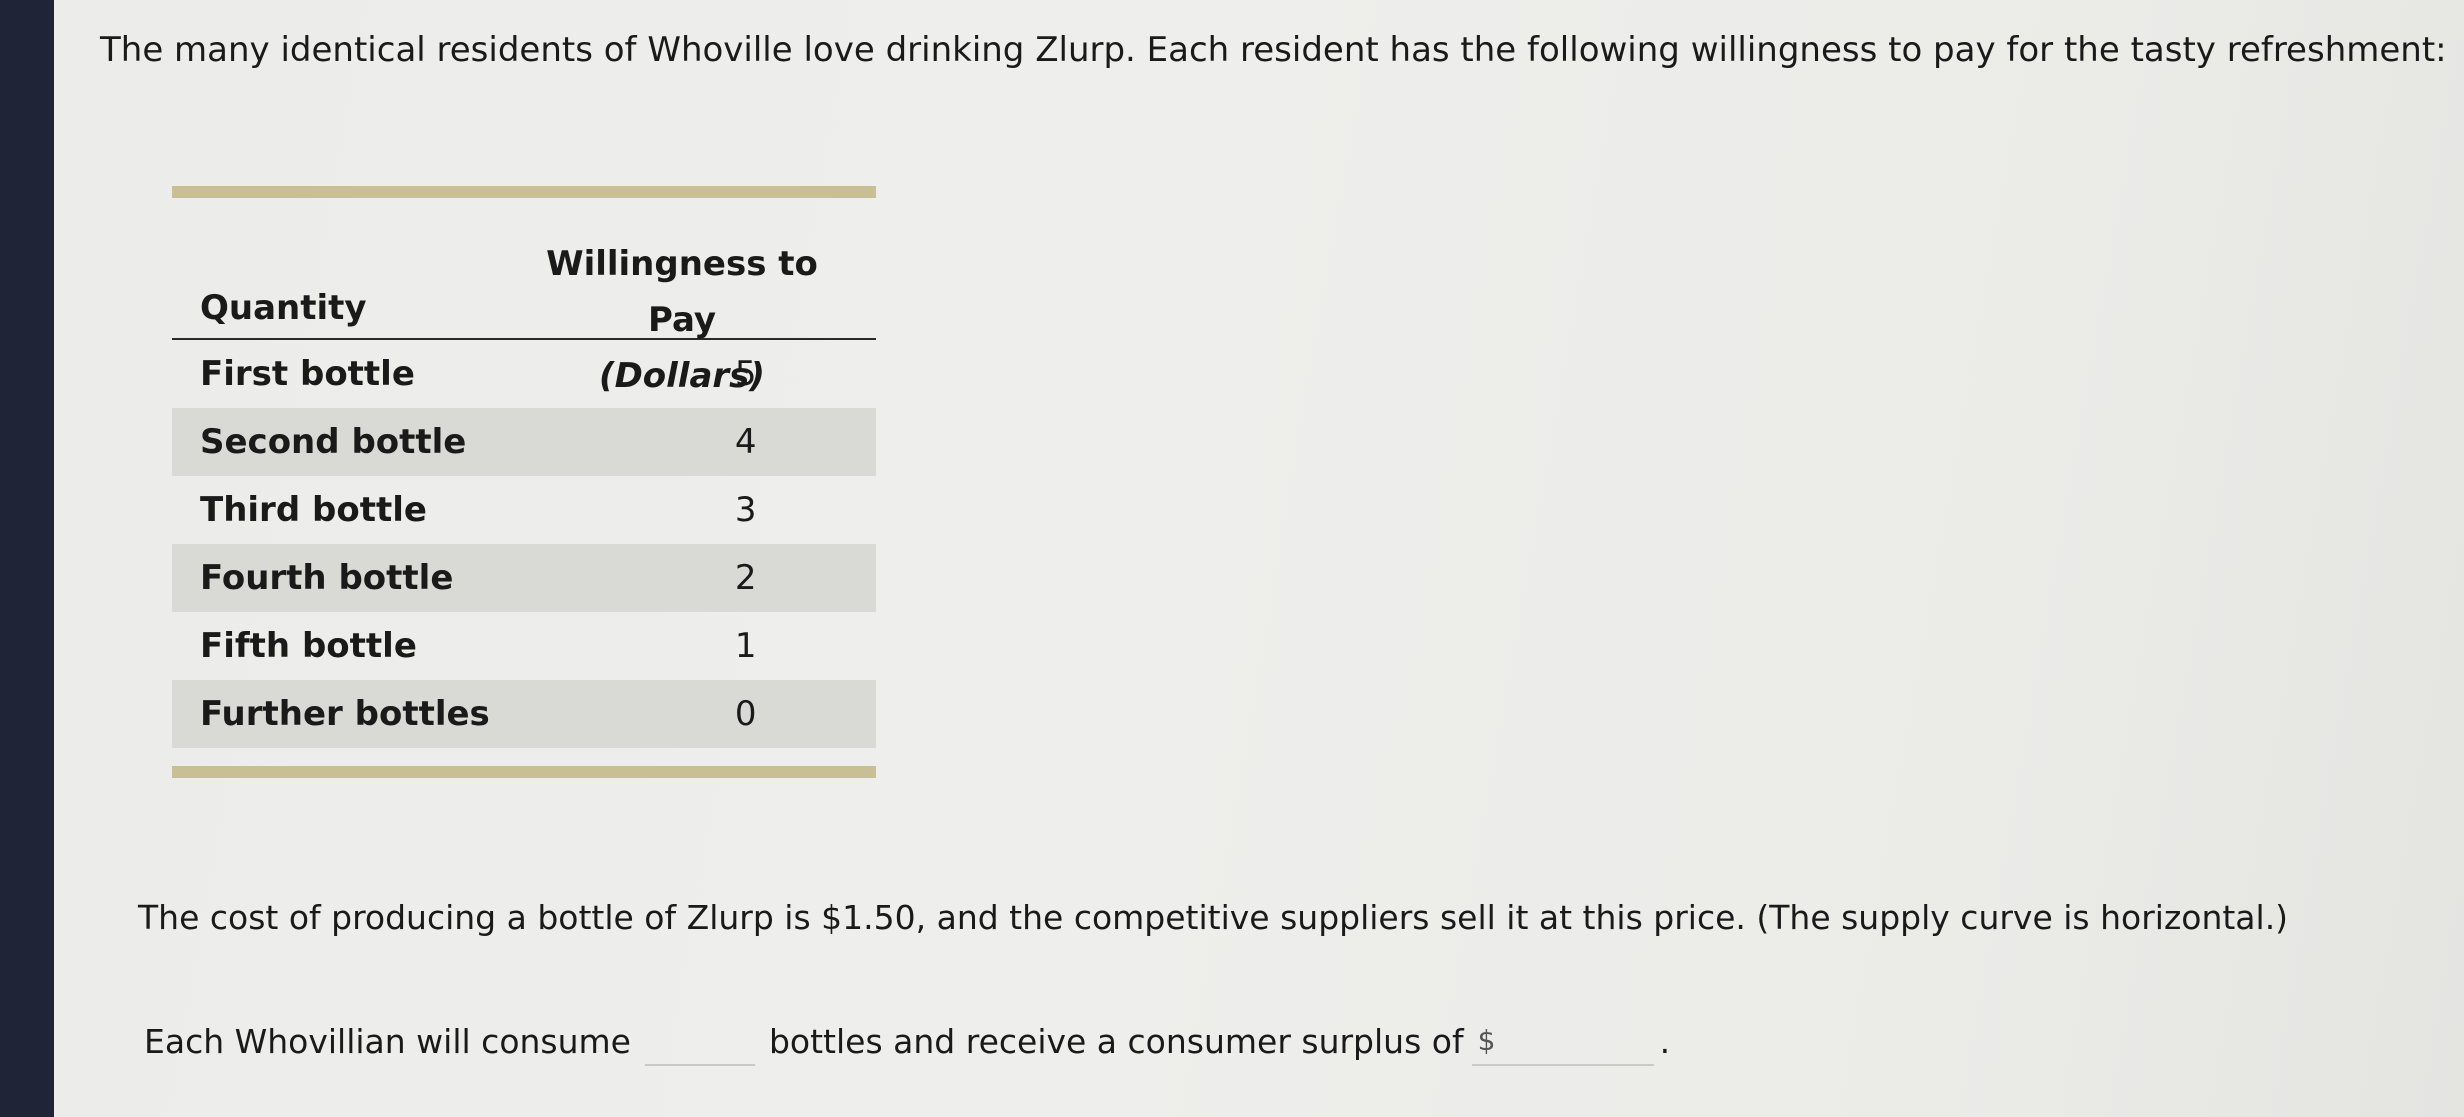  Describe the element at coordinates (327, 578) in the screenshot. I see `row-quantity: Fourth bottle` at that location.